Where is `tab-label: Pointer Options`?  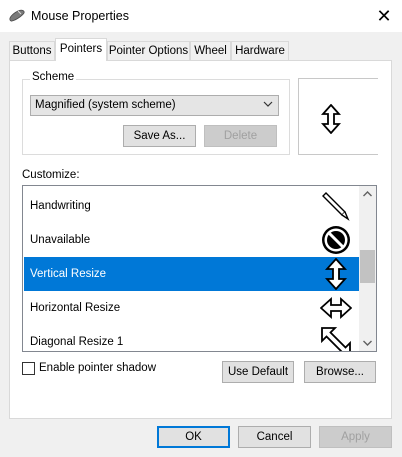
tab-label: Pointer Options is located at coordinates (148, 51).